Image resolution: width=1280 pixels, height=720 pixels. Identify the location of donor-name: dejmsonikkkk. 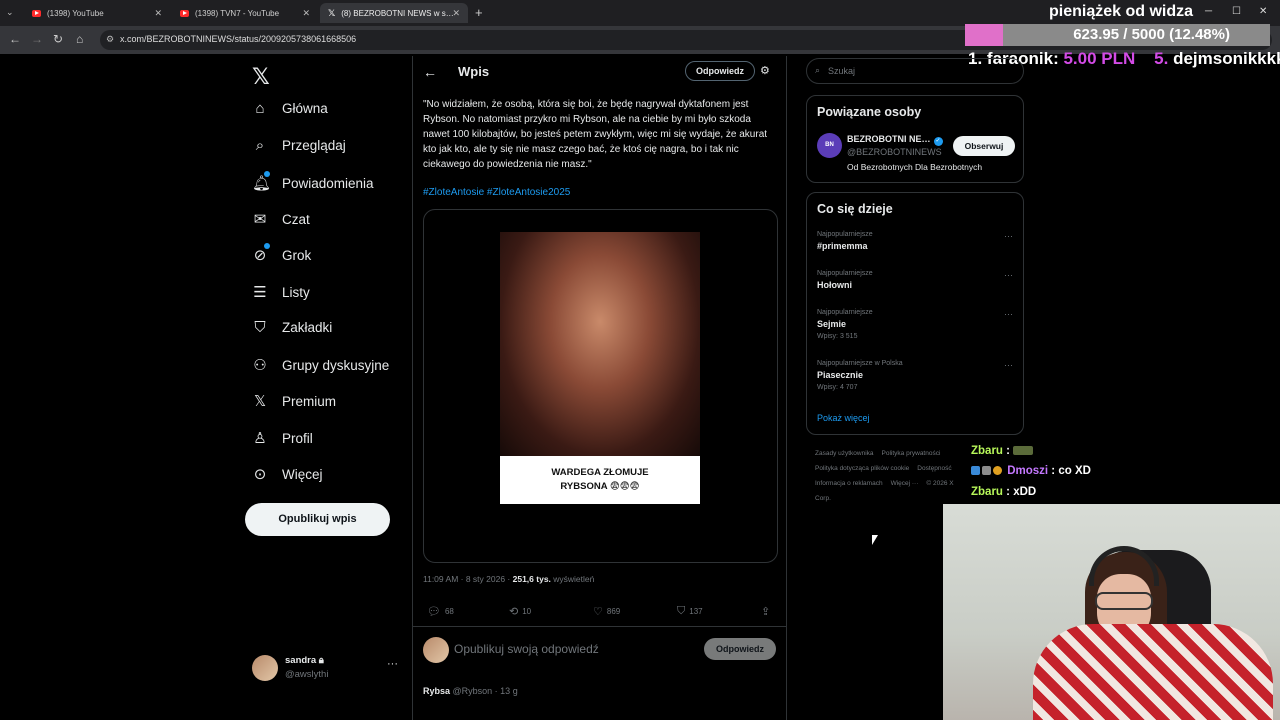
(1226, 58).